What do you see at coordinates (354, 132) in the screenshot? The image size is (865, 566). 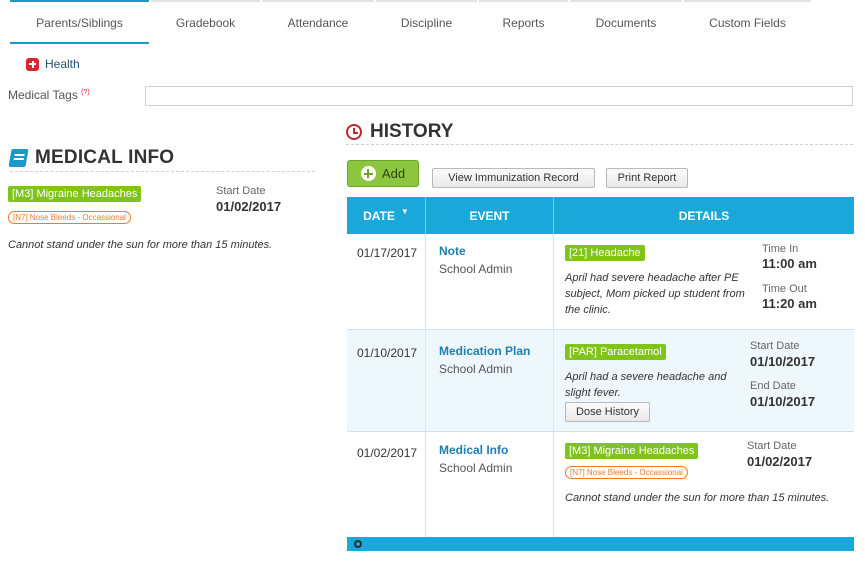 I see `clock-icon` at bounding box center [354, 132].